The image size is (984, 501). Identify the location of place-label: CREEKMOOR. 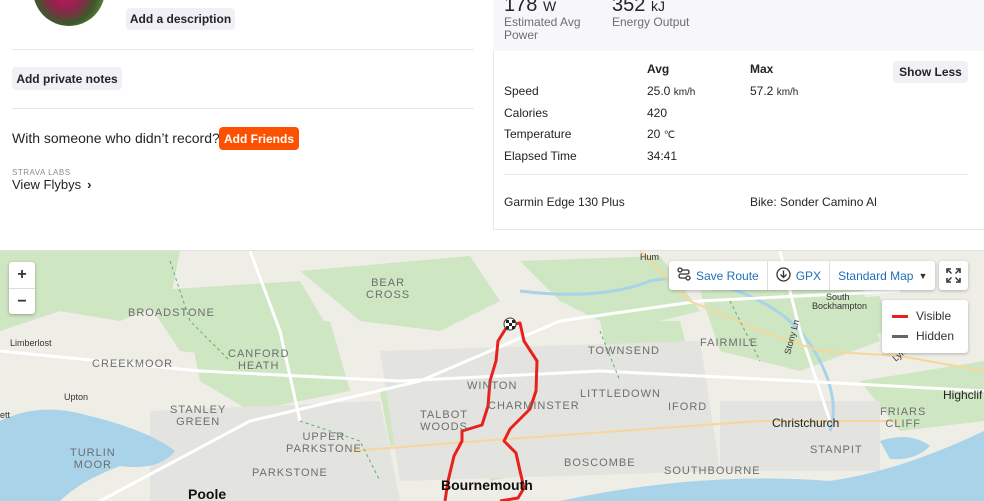
(133, 364).